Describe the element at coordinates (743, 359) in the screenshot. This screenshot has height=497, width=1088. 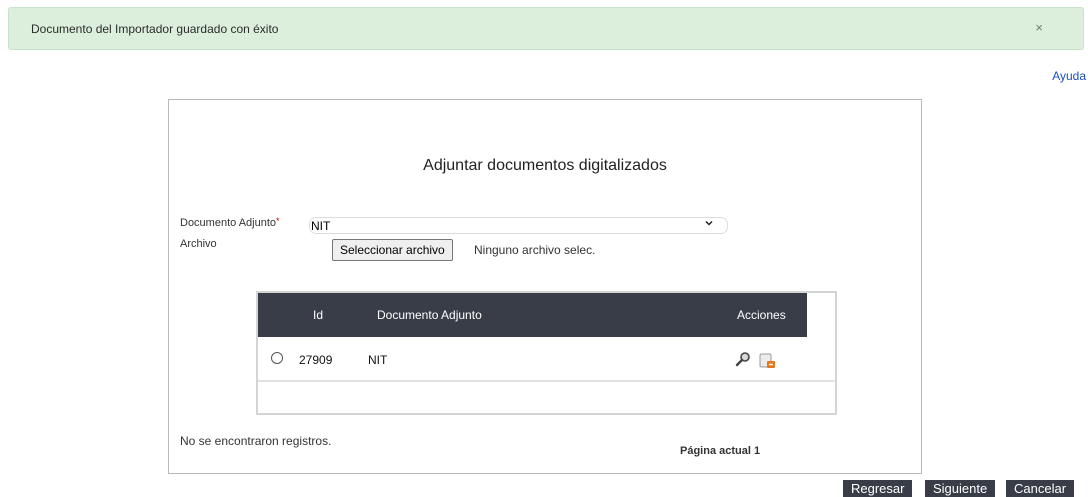
I see `view-icon` at that location.